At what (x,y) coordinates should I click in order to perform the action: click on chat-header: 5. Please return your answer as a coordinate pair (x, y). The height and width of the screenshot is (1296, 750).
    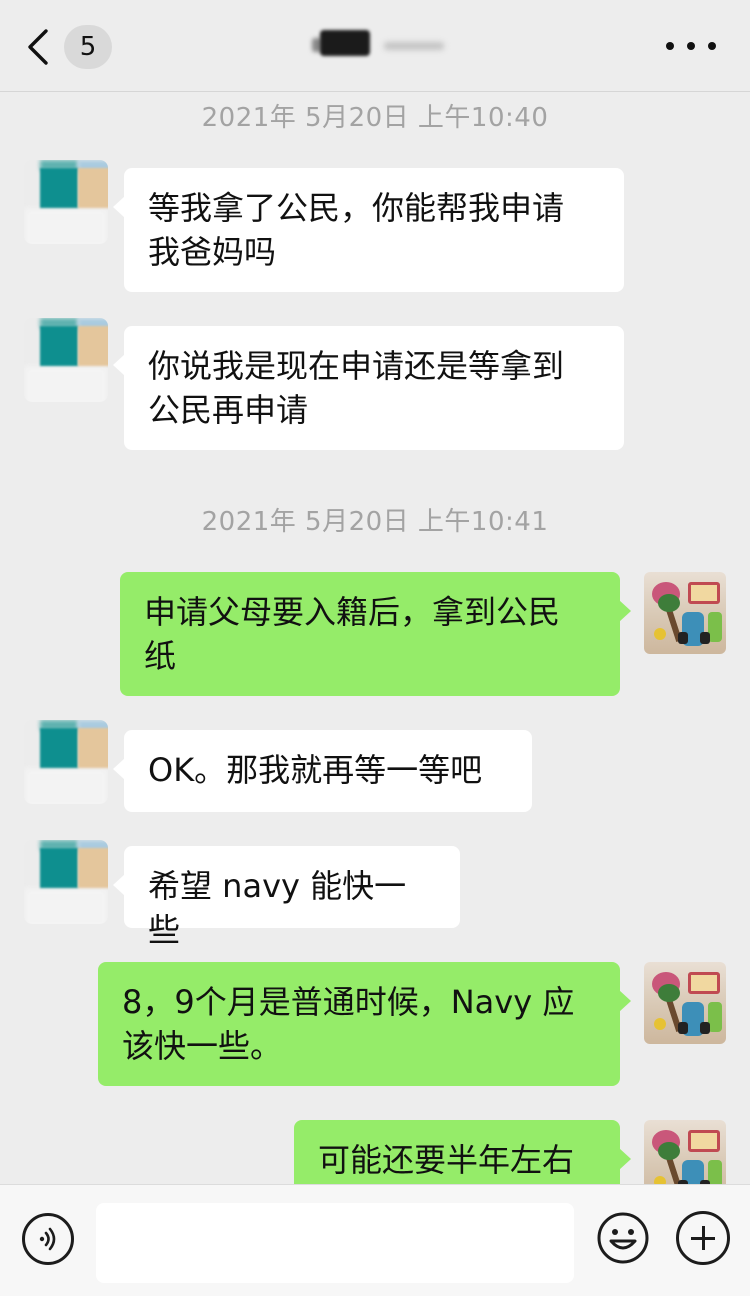
    Looking at the image, I should click on (375, 46).